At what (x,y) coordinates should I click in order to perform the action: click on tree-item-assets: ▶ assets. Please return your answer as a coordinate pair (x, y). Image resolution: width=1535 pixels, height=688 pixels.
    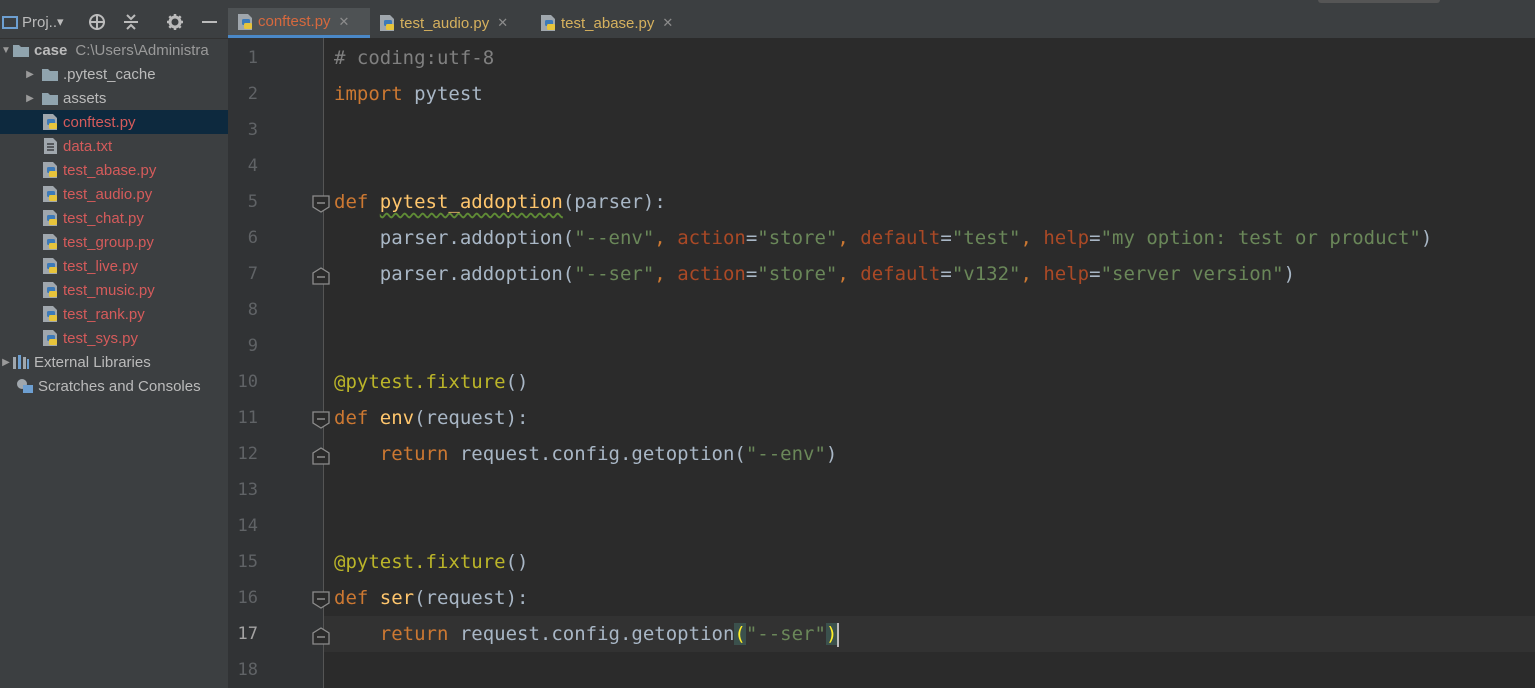
    Looking at the image, I should click on (123, 98).